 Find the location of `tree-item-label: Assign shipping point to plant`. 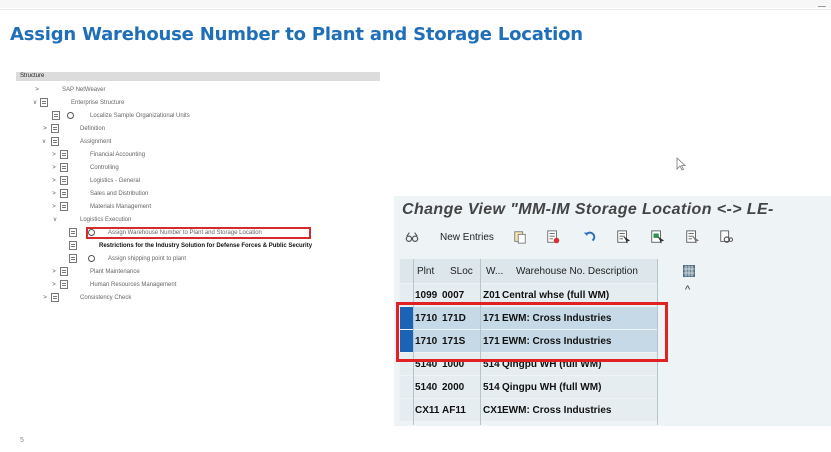

tree-item-label: Assign shipping point to plant is located at coordinates (147, 259).